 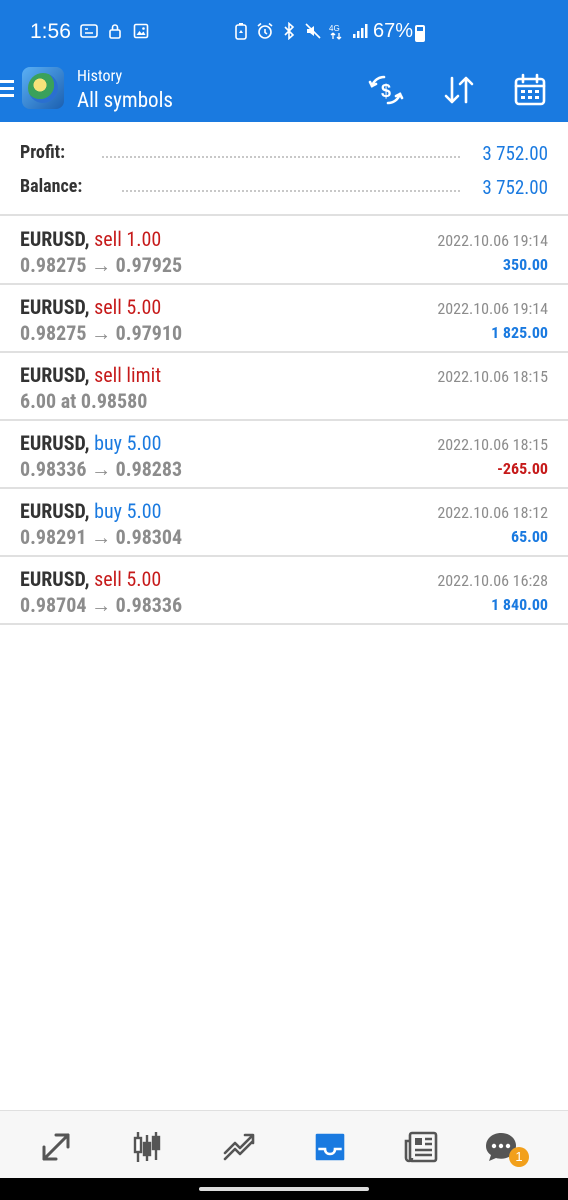 I want to click on lock-icon, so click(x=115, y=31).